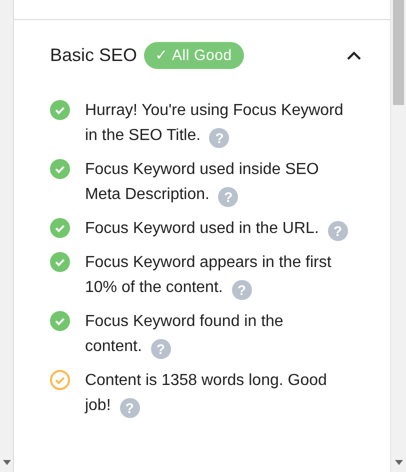  Describe the element at coordinates (214, 124) in the screenshot. I see `check-message: Hurray! You're using Focus Keyword in the SEO Title. ?` at that location.